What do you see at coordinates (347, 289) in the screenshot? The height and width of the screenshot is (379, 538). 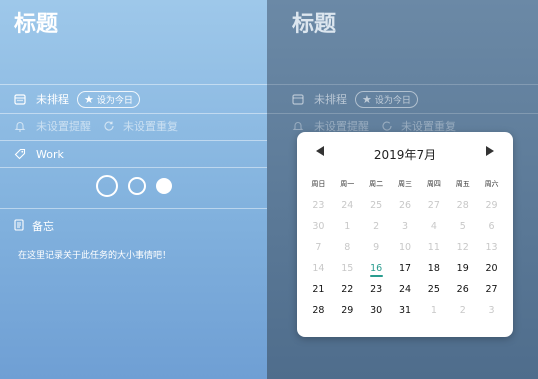 I see `day-cell: 22` at bounding box center [347, 289].